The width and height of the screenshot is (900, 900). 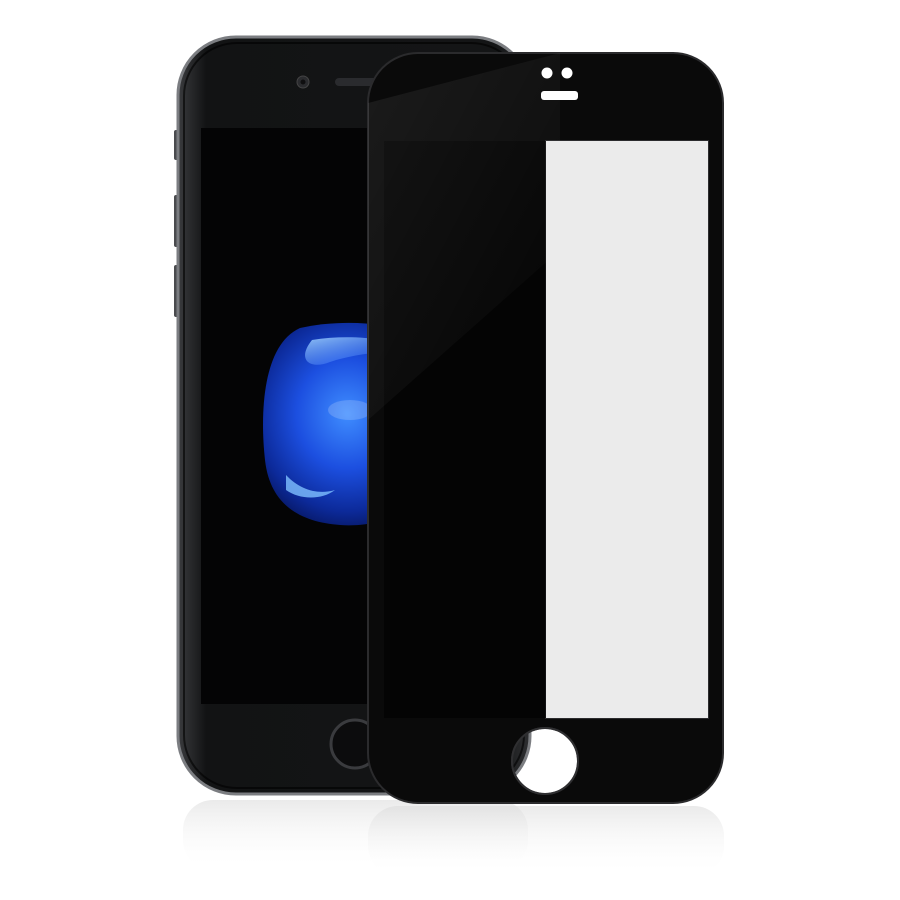 I want to click on protector-display-window, so click(x=627, y=429).